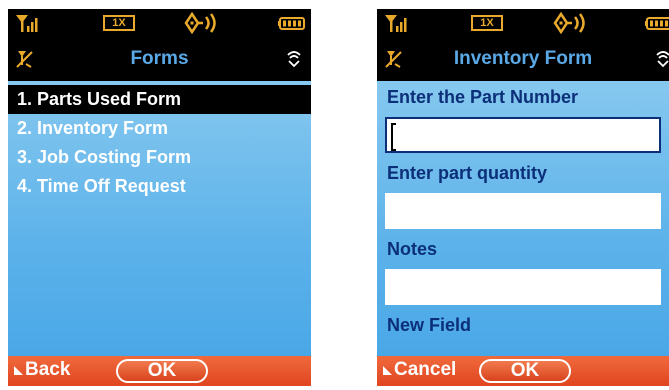 The width and height of the screenshot is (669, 390). Describe the element at coordinates (159, 128) in the screenshot. I see `menu-item-inventory-form: 2. Inventory Form` at that location.